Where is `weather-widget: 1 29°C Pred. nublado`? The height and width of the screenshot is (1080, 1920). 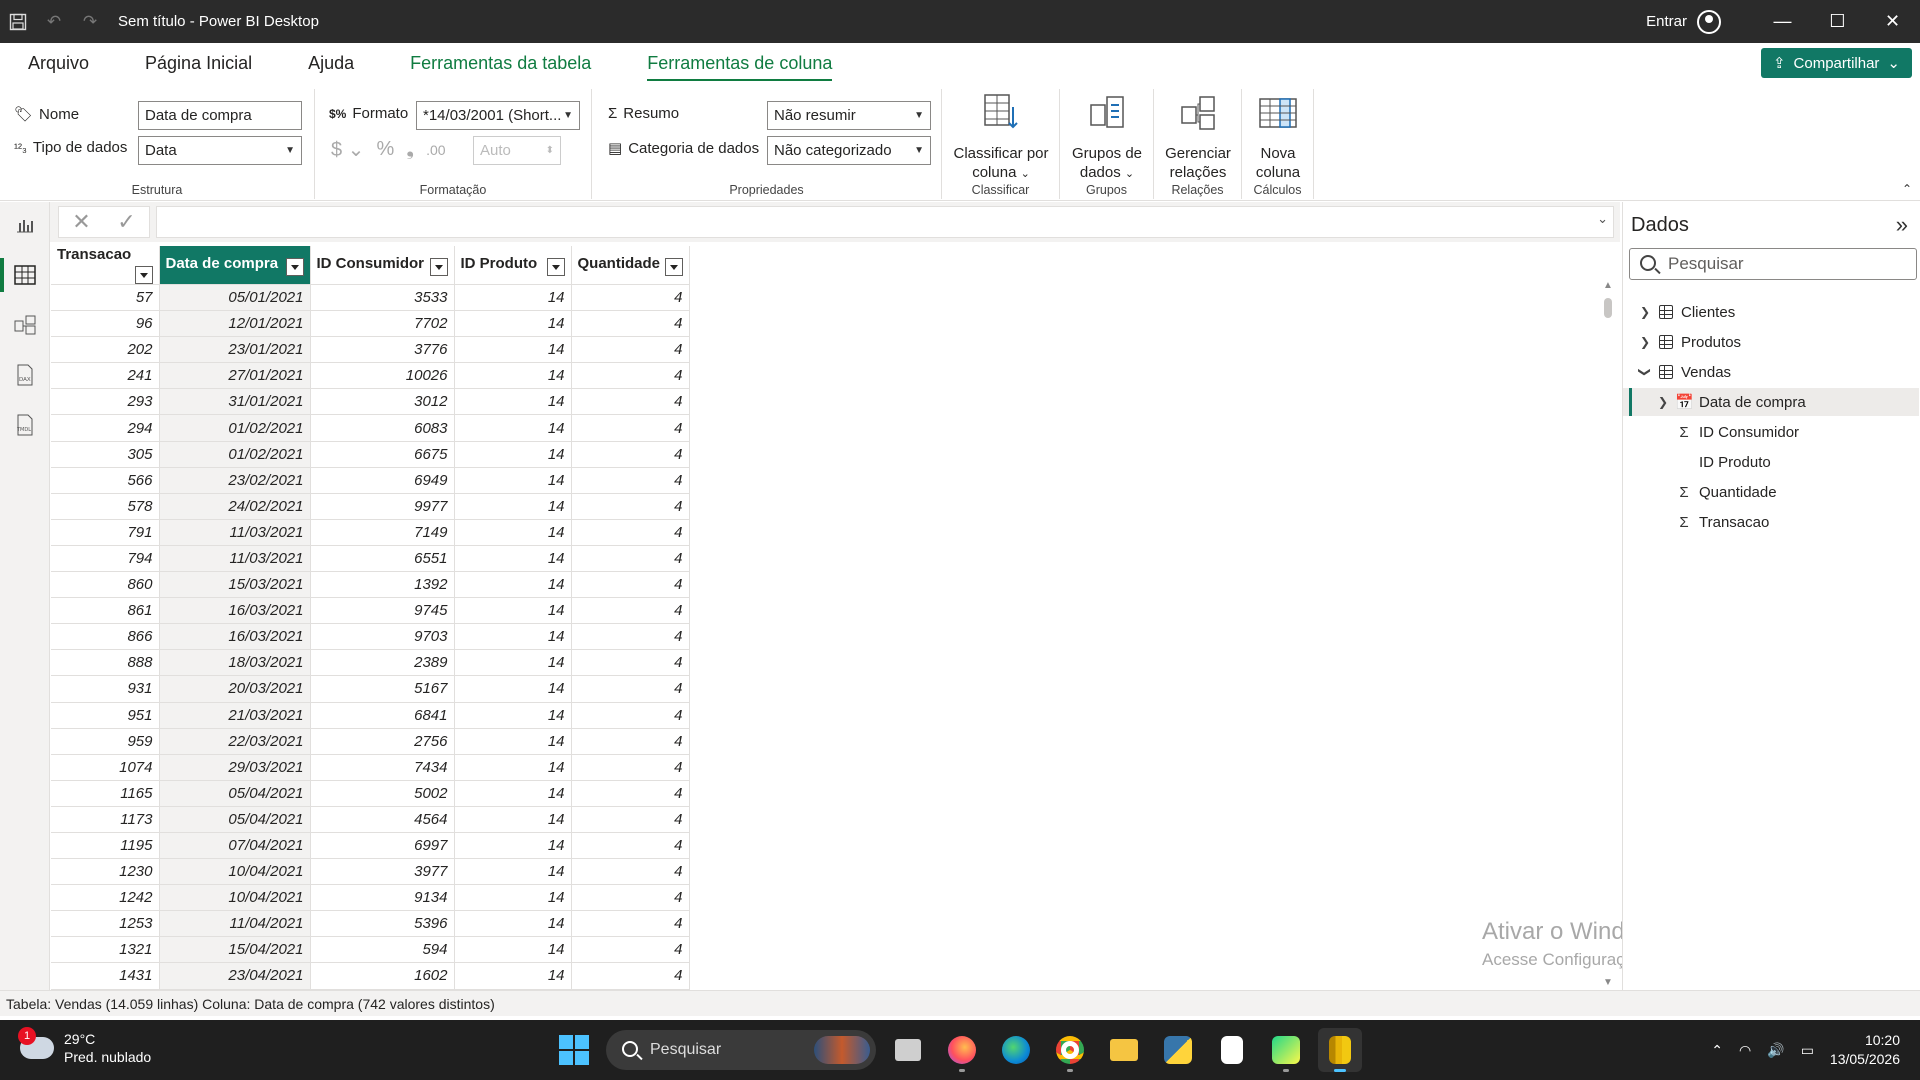 weather-widget: 1 29°C Pred. nublado is located at coordinates (84, 1046).